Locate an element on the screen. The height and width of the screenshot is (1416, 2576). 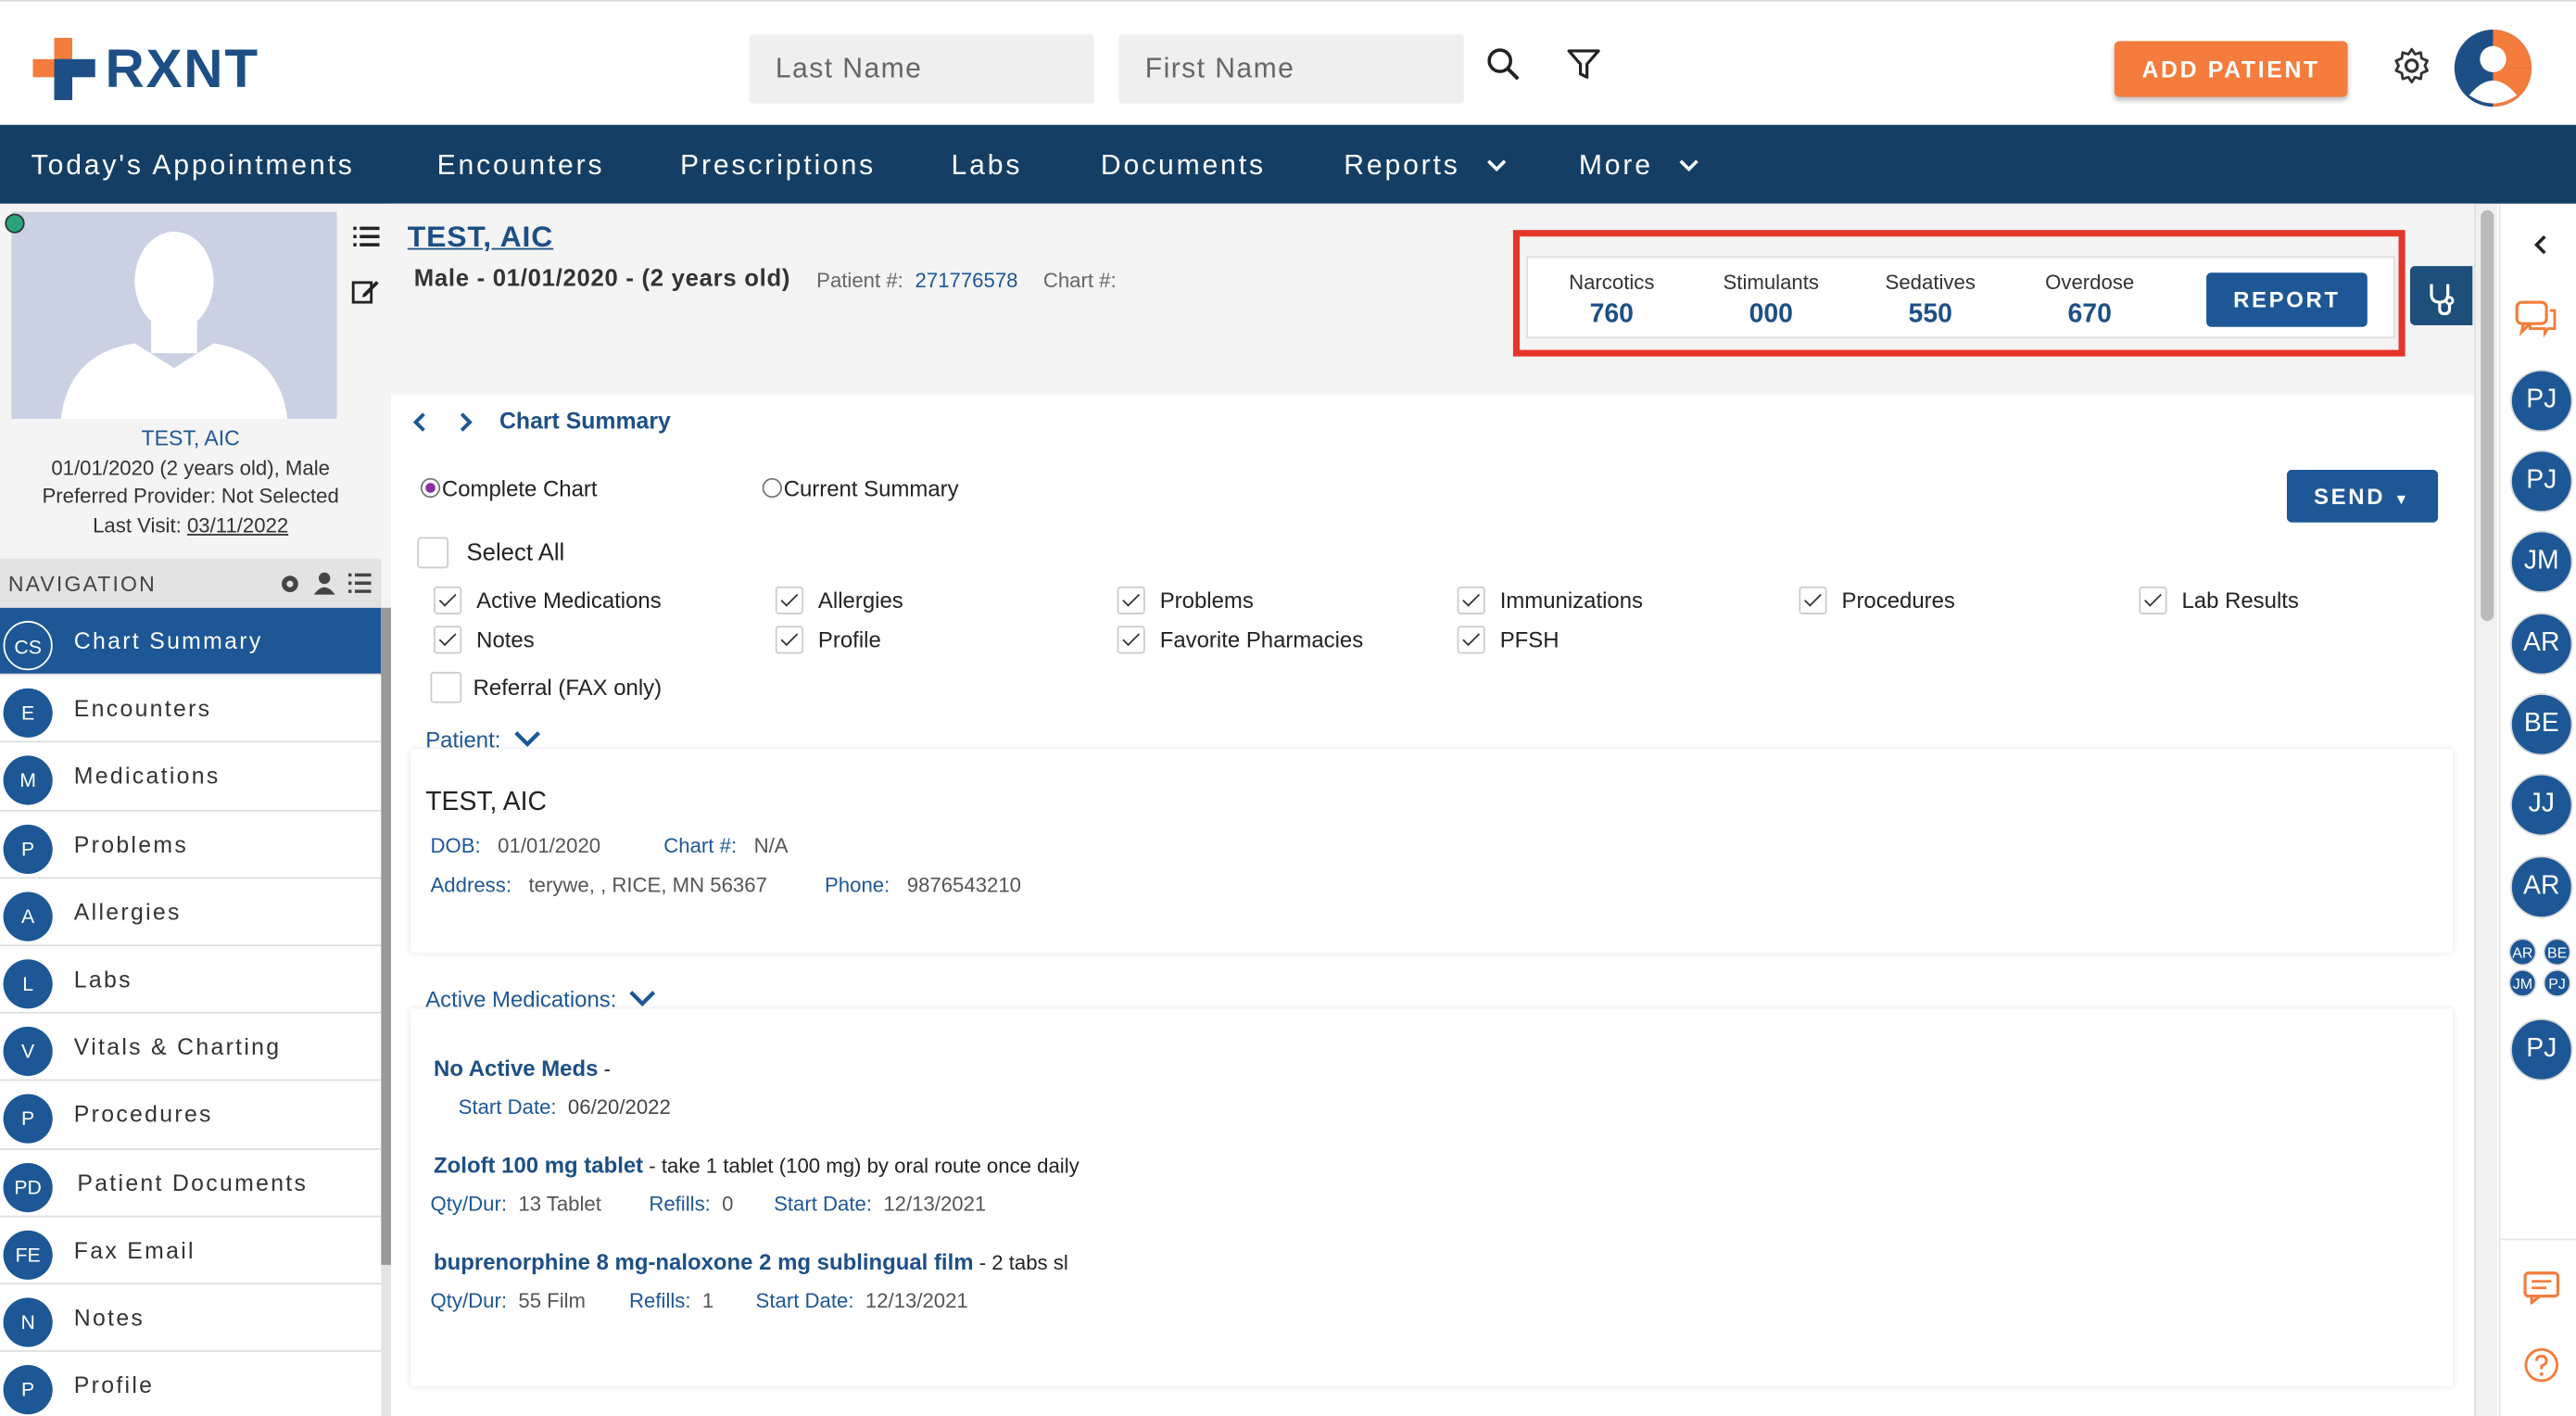
first-name-search-input is located at coordinates (1291, 69).